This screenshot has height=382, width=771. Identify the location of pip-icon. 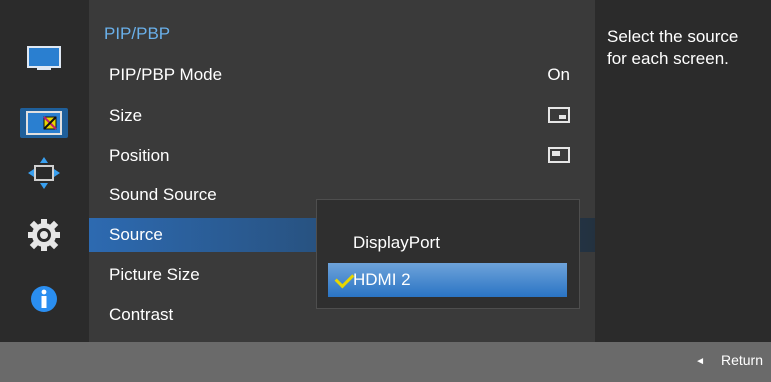
(44, 123).